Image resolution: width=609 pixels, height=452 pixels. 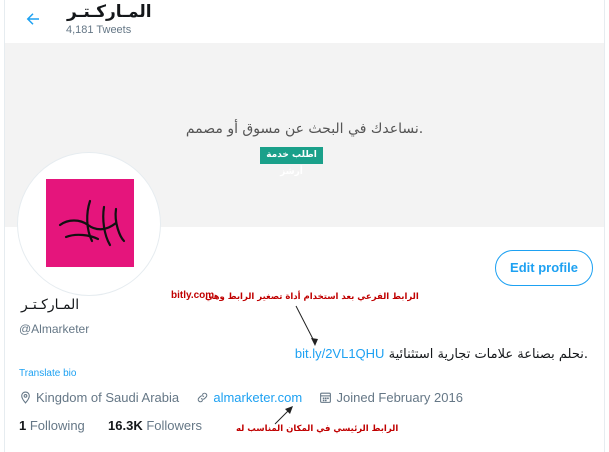 I want to click on profile-header: المـاركـتـر 4,181 Tweets, so click(x=304, y=21).